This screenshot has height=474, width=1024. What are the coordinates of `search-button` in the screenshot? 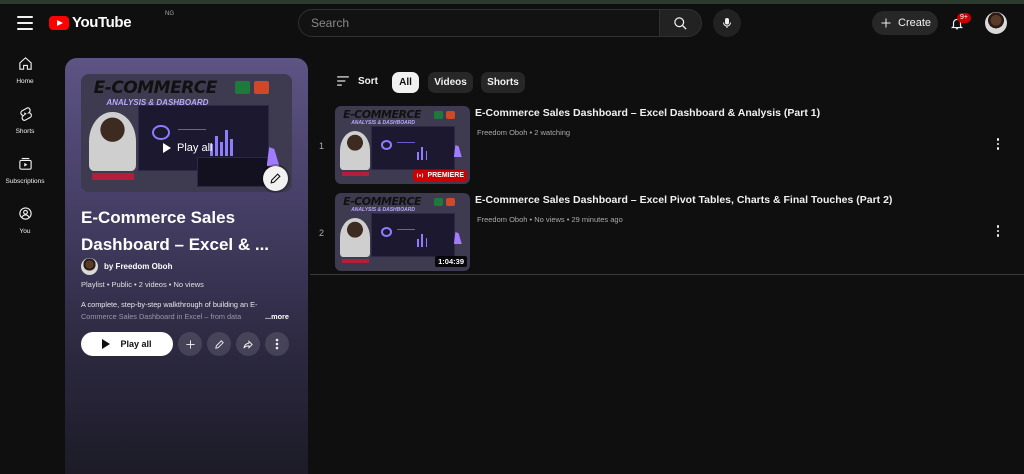 It's located at (680, 23).